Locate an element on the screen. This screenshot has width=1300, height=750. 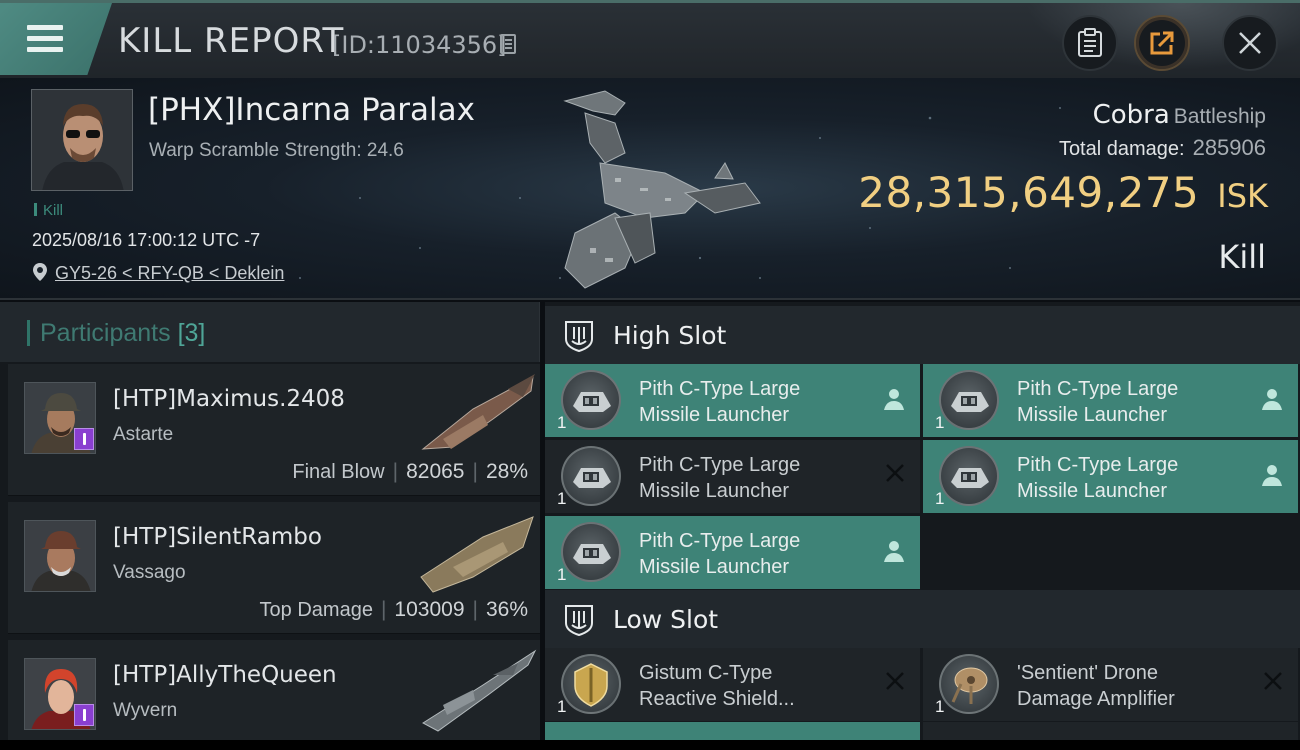
isk-value-row: 28,315,649,275 ISK is located at coordinates (1063, 192).